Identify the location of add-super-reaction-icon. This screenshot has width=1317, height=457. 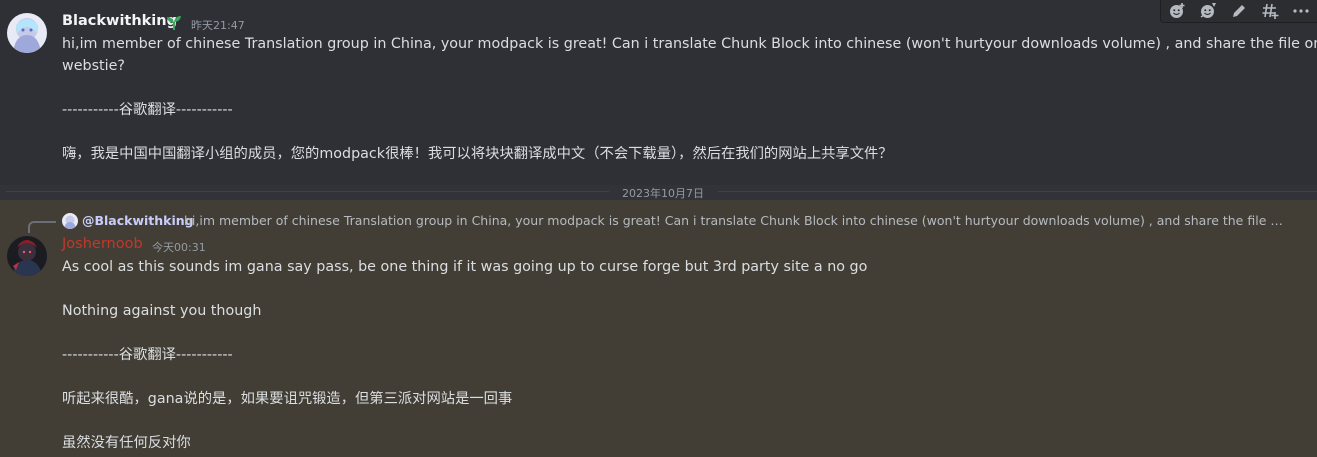
(1207, 11).